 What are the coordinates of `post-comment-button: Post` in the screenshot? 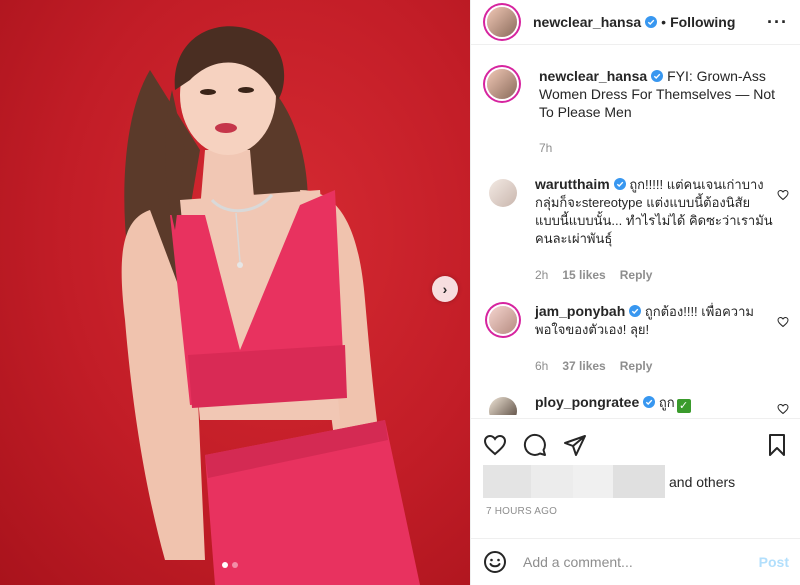 It's located at (774, 562).